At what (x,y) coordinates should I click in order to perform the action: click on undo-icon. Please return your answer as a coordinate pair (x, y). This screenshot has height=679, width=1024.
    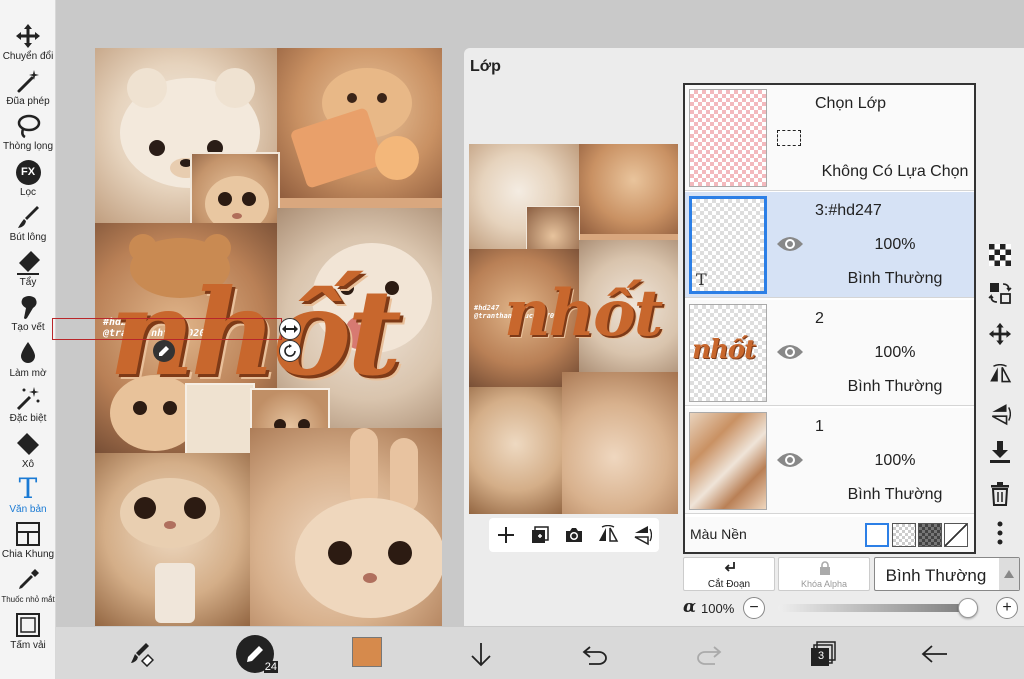
    Looking at the image, I should click on (594, 655).